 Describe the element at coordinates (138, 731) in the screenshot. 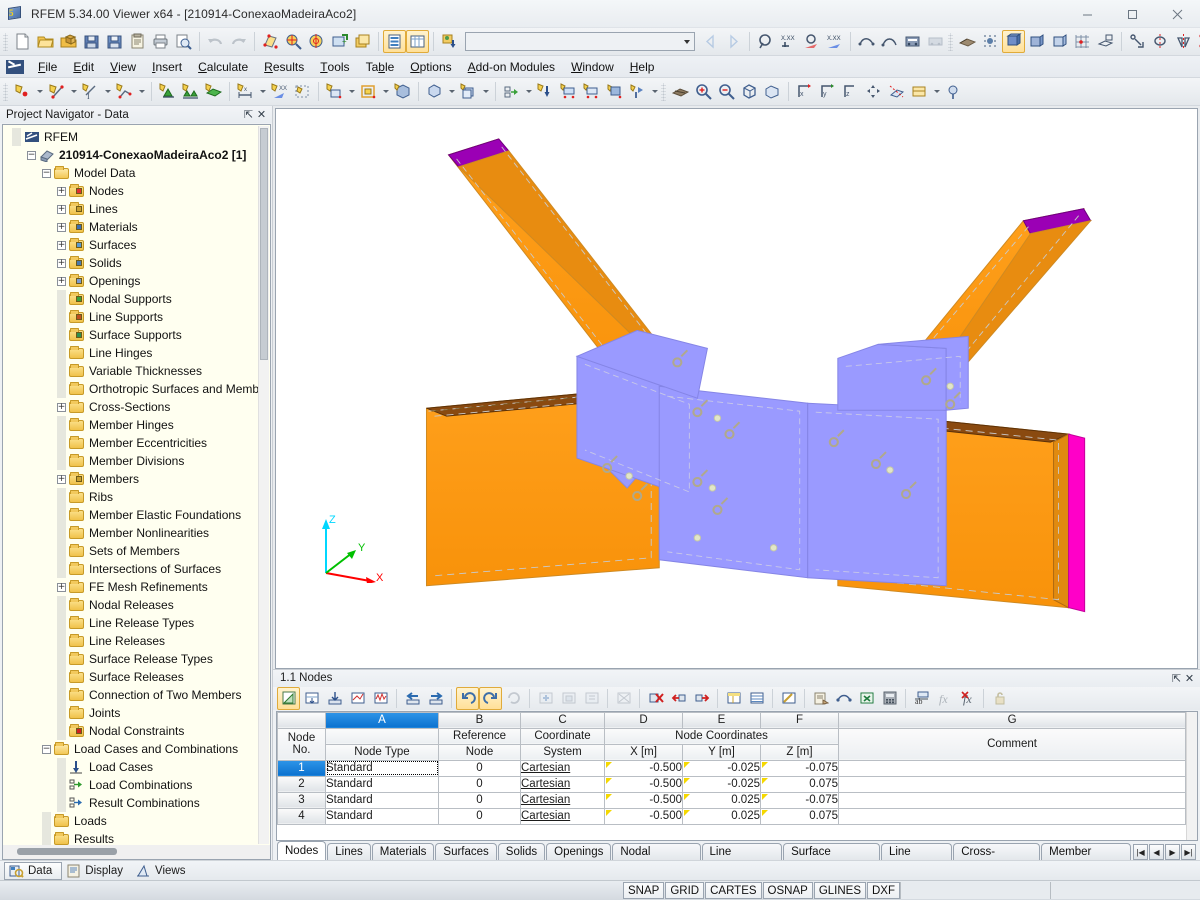

I see `tree-item-nodal-constraints: Nodal Constraints` at that location.